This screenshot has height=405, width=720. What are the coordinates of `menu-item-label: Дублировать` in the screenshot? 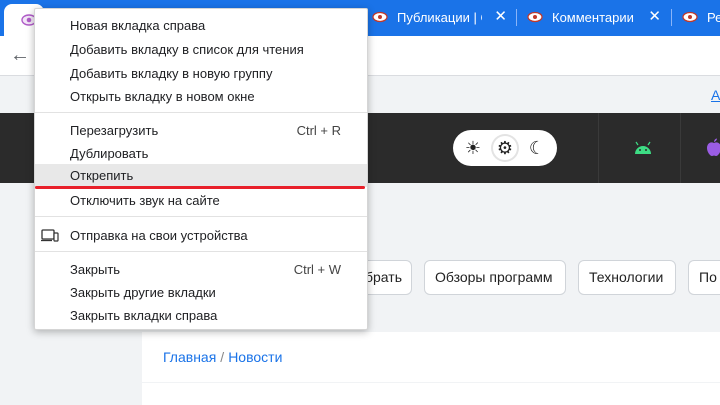 It's located at (109, 153).